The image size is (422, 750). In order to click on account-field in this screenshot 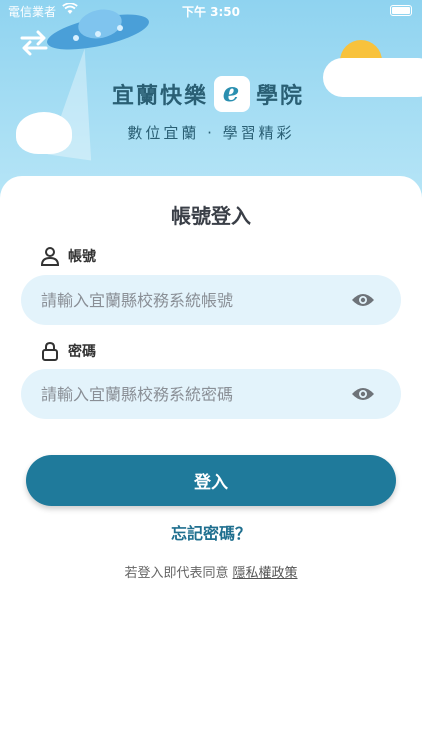, I will do `click(211, 300)`.